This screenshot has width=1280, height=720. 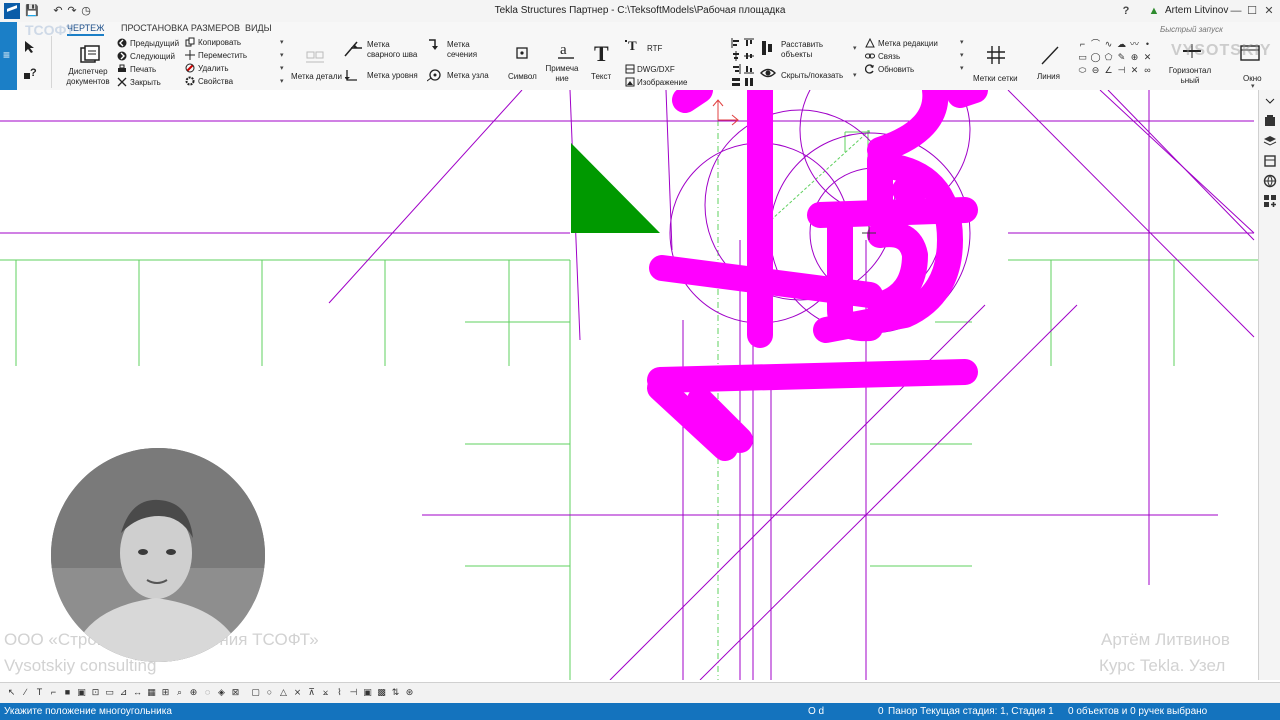 I want to click on update-icon, so click(x=870, y=69).